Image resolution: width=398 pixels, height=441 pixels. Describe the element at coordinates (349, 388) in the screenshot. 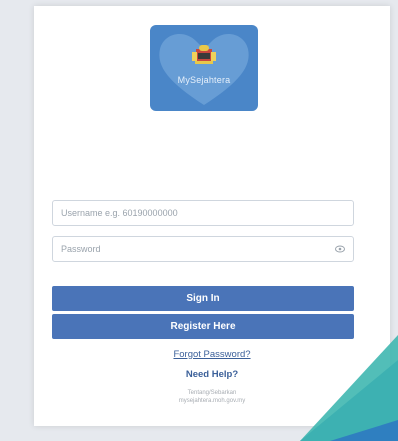

I see `corner-decoration` at that location.